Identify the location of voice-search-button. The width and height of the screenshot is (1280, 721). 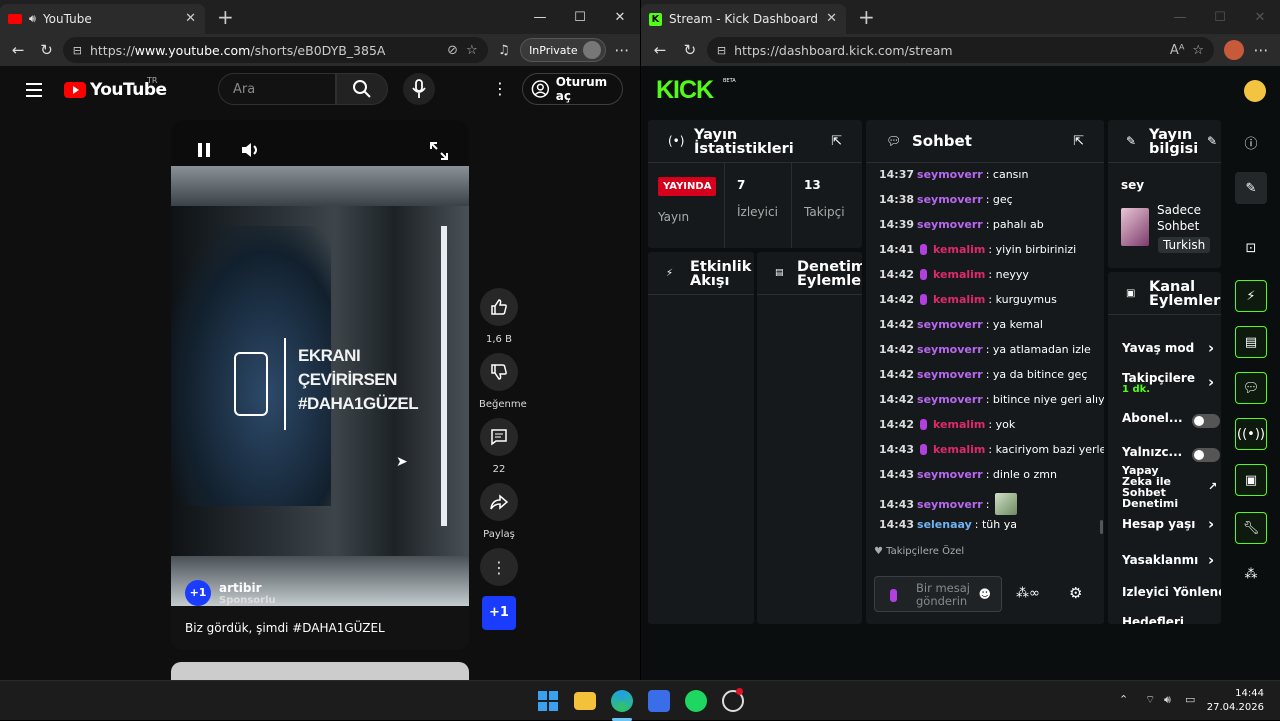
(419, 89).